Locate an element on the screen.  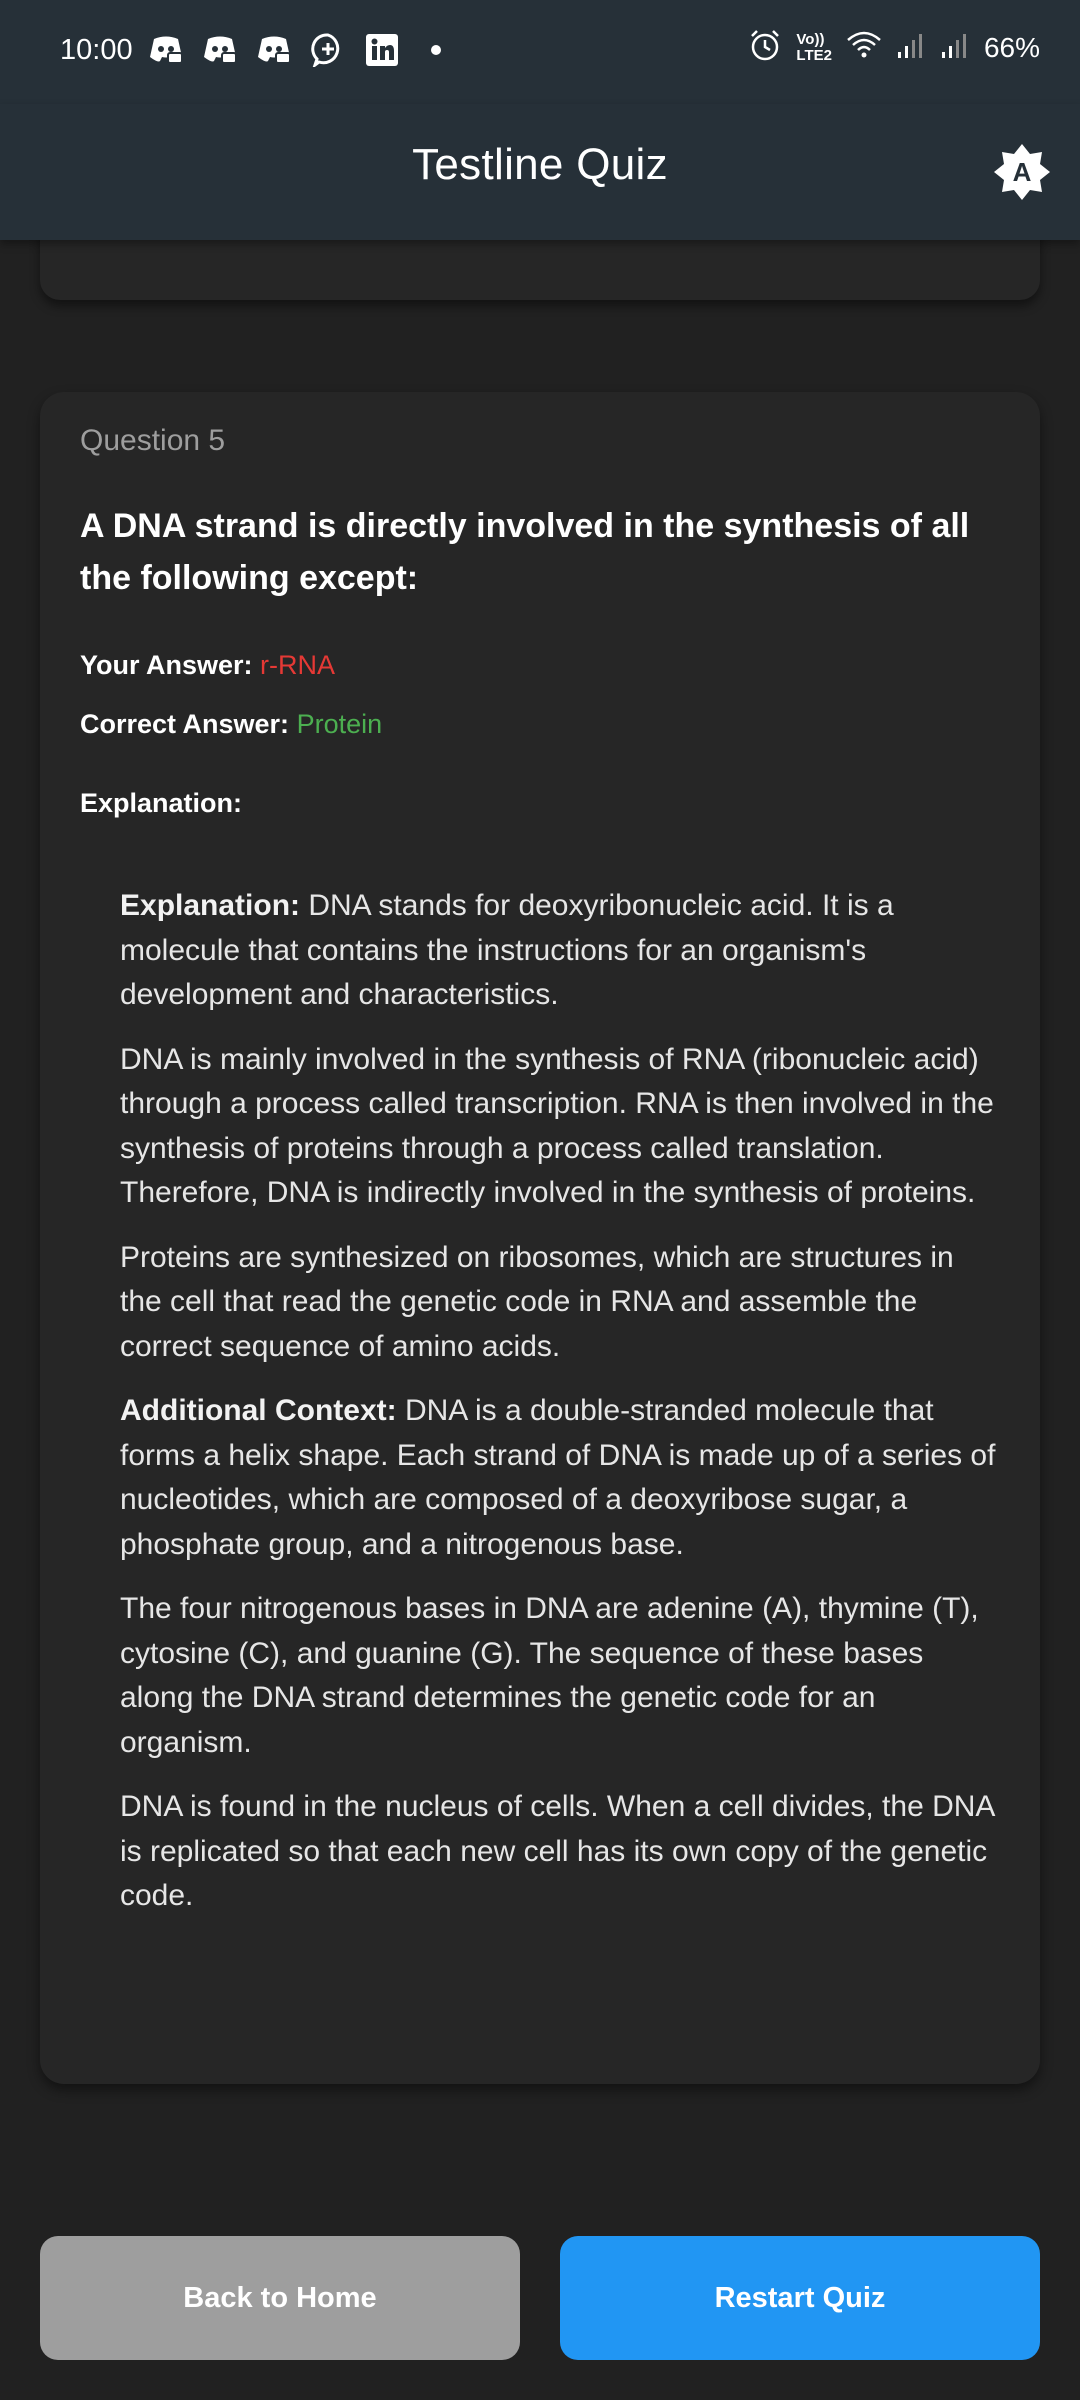
status-bar: 10:00 Vo)) LTE2 66% is located at coordinates (540, 52).